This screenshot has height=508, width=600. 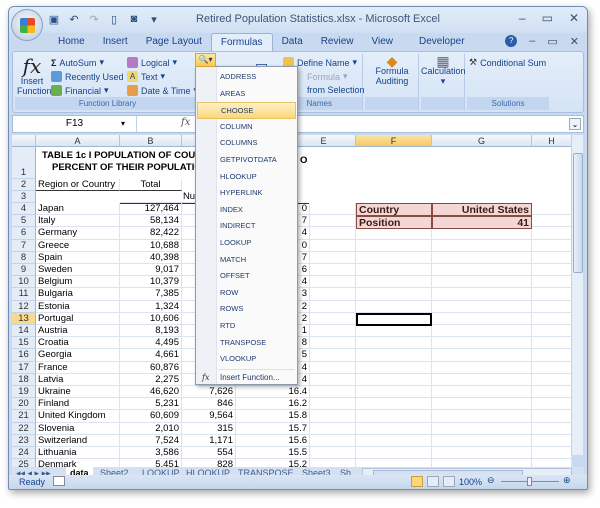 I want to click on cell-total: 46,620, so click(x=151, y=392).